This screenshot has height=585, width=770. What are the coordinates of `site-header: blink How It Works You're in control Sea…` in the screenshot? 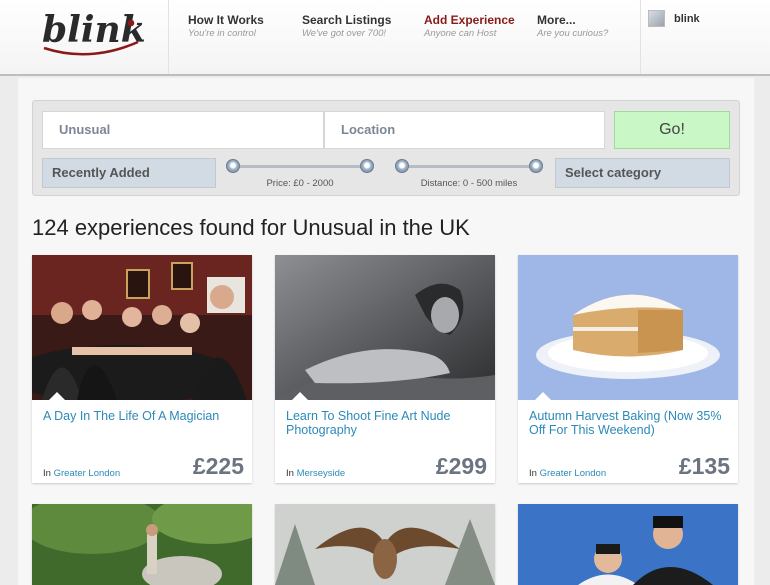 It's located at (385, 38).